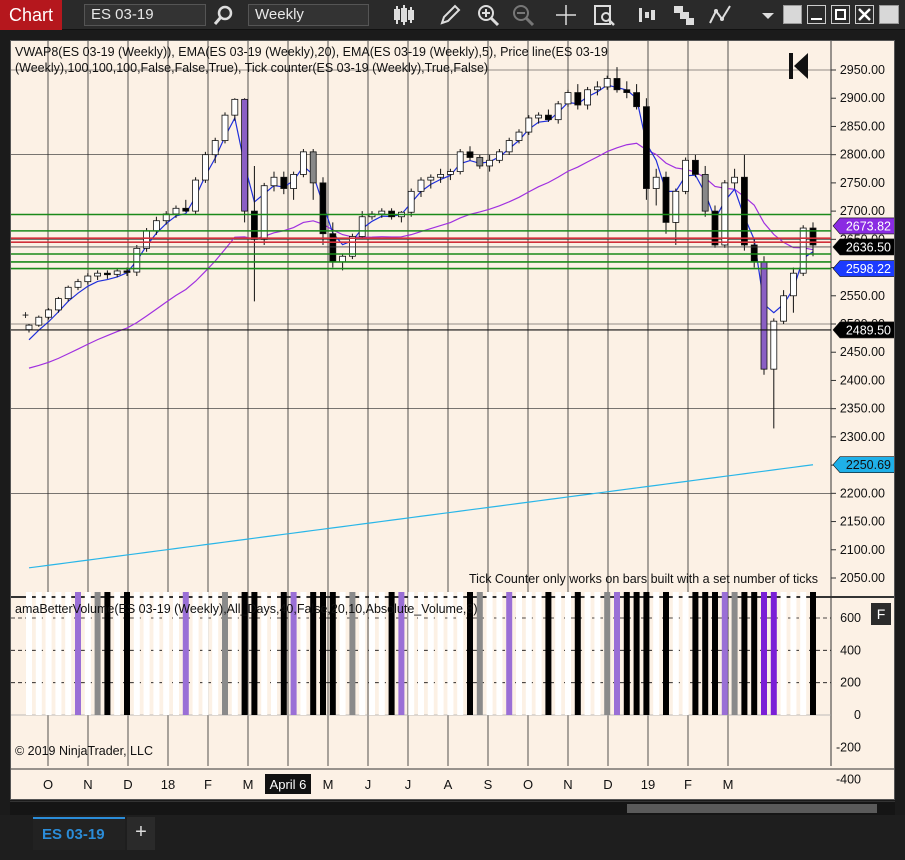 The image size is (905, 860). Describe the element at coordinates (208, 784) in the screenshot. I see `x-axis-label: F` at that location.